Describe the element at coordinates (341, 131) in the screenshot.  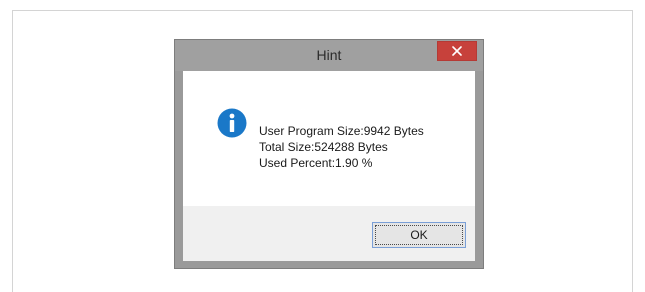
I see `message-line-program-size: User Program Size:9942 Bytes` at that location.